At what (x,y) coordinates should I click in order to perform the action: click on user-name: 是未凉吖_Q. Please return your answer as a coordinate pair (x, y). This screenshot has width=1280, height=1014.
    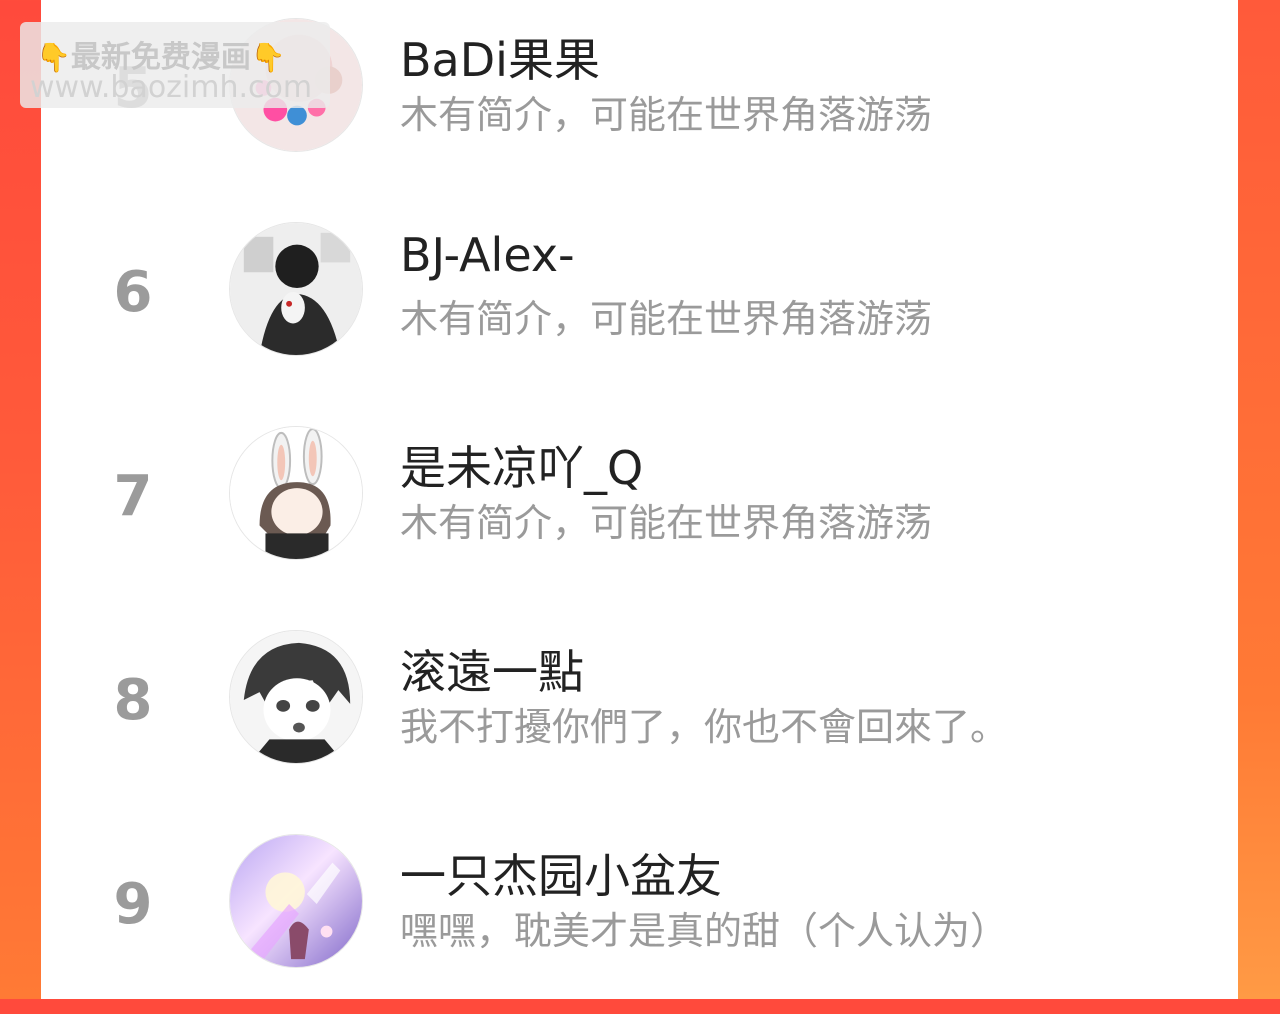
    Looking at the image, I should click on (521, 465).